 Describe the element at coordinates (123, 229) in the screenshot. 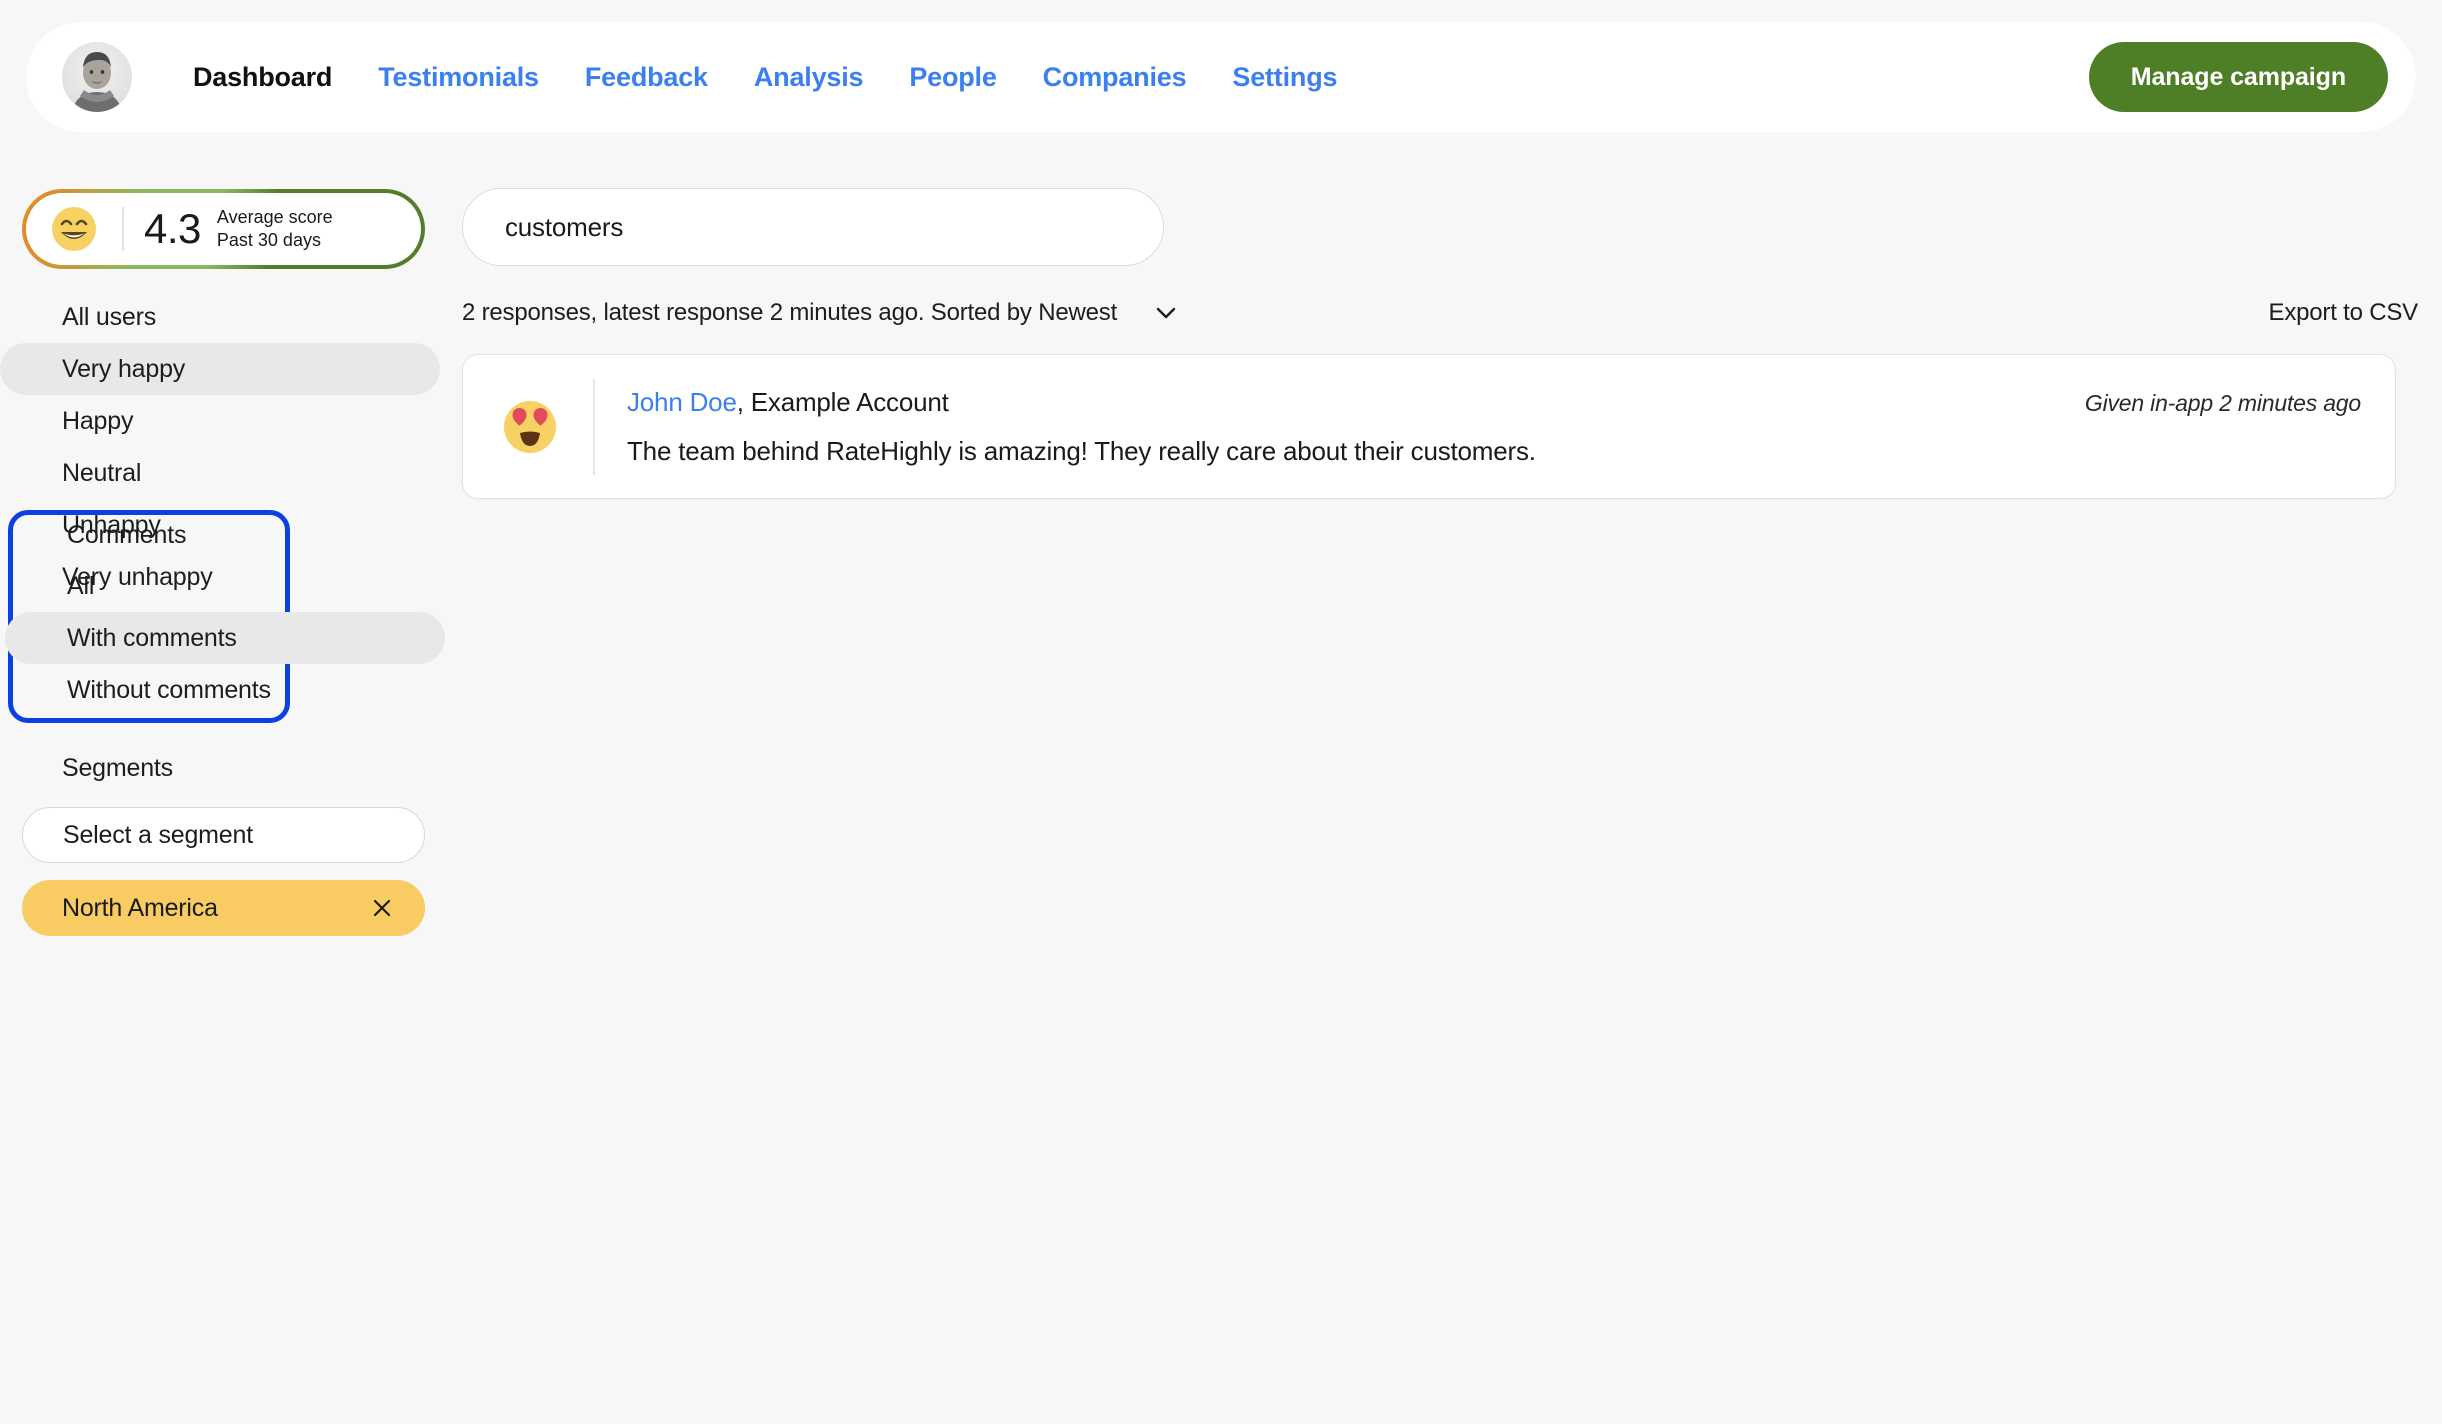

I see `score-divider` at that location.